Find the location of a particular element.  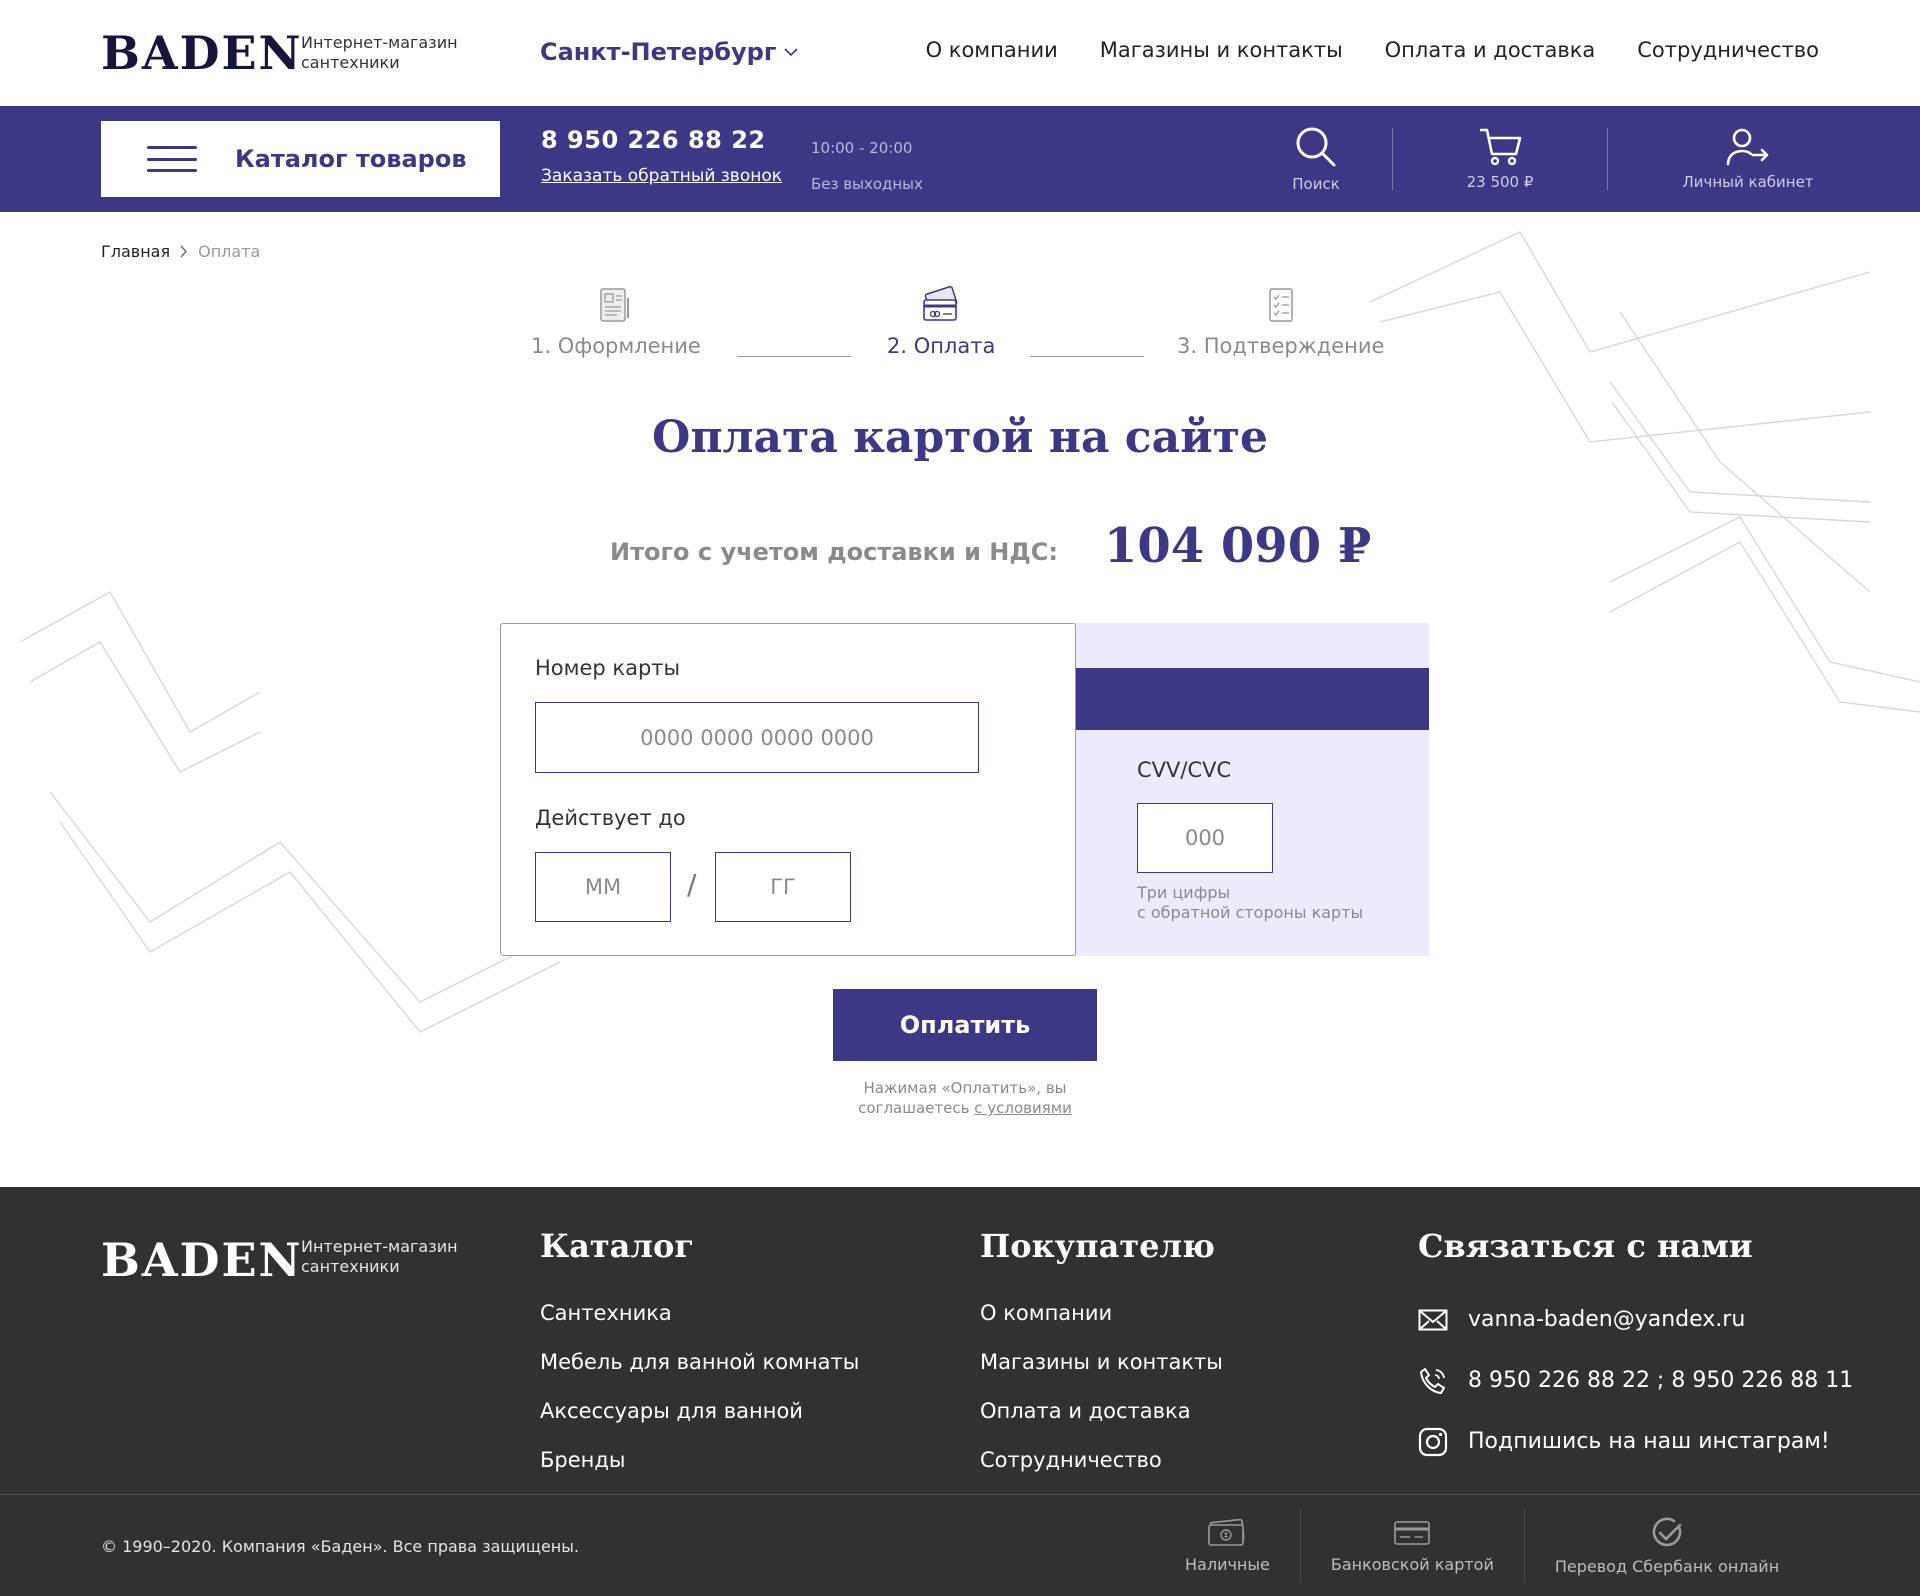

footer-instagram: Подпишись на наш инстаграм! is located at coordinates (1635, 1441).